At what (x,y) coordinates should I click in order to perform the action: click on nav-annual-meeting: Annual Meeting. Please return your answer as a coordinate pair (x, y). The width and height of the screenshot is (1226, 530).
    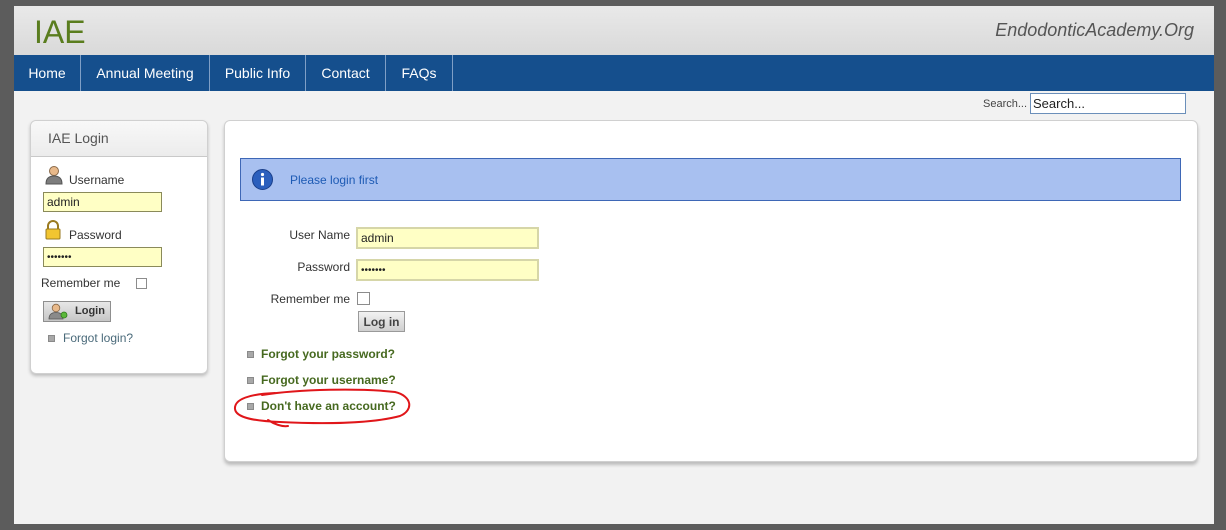
    Looking at the image, I should click on (145, 73).